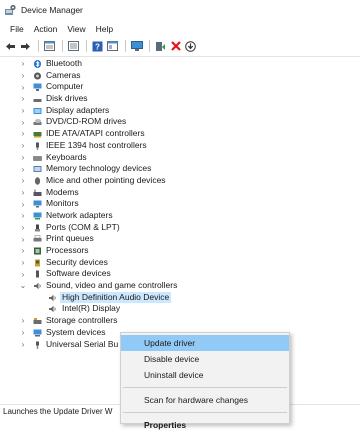 The width and height of the screenshot is (360, 433). What do you see at coordinates (116, 297) in the screenshot?
I see `tree-label: High Definition Audio Device` at bounding box center [116, 297].